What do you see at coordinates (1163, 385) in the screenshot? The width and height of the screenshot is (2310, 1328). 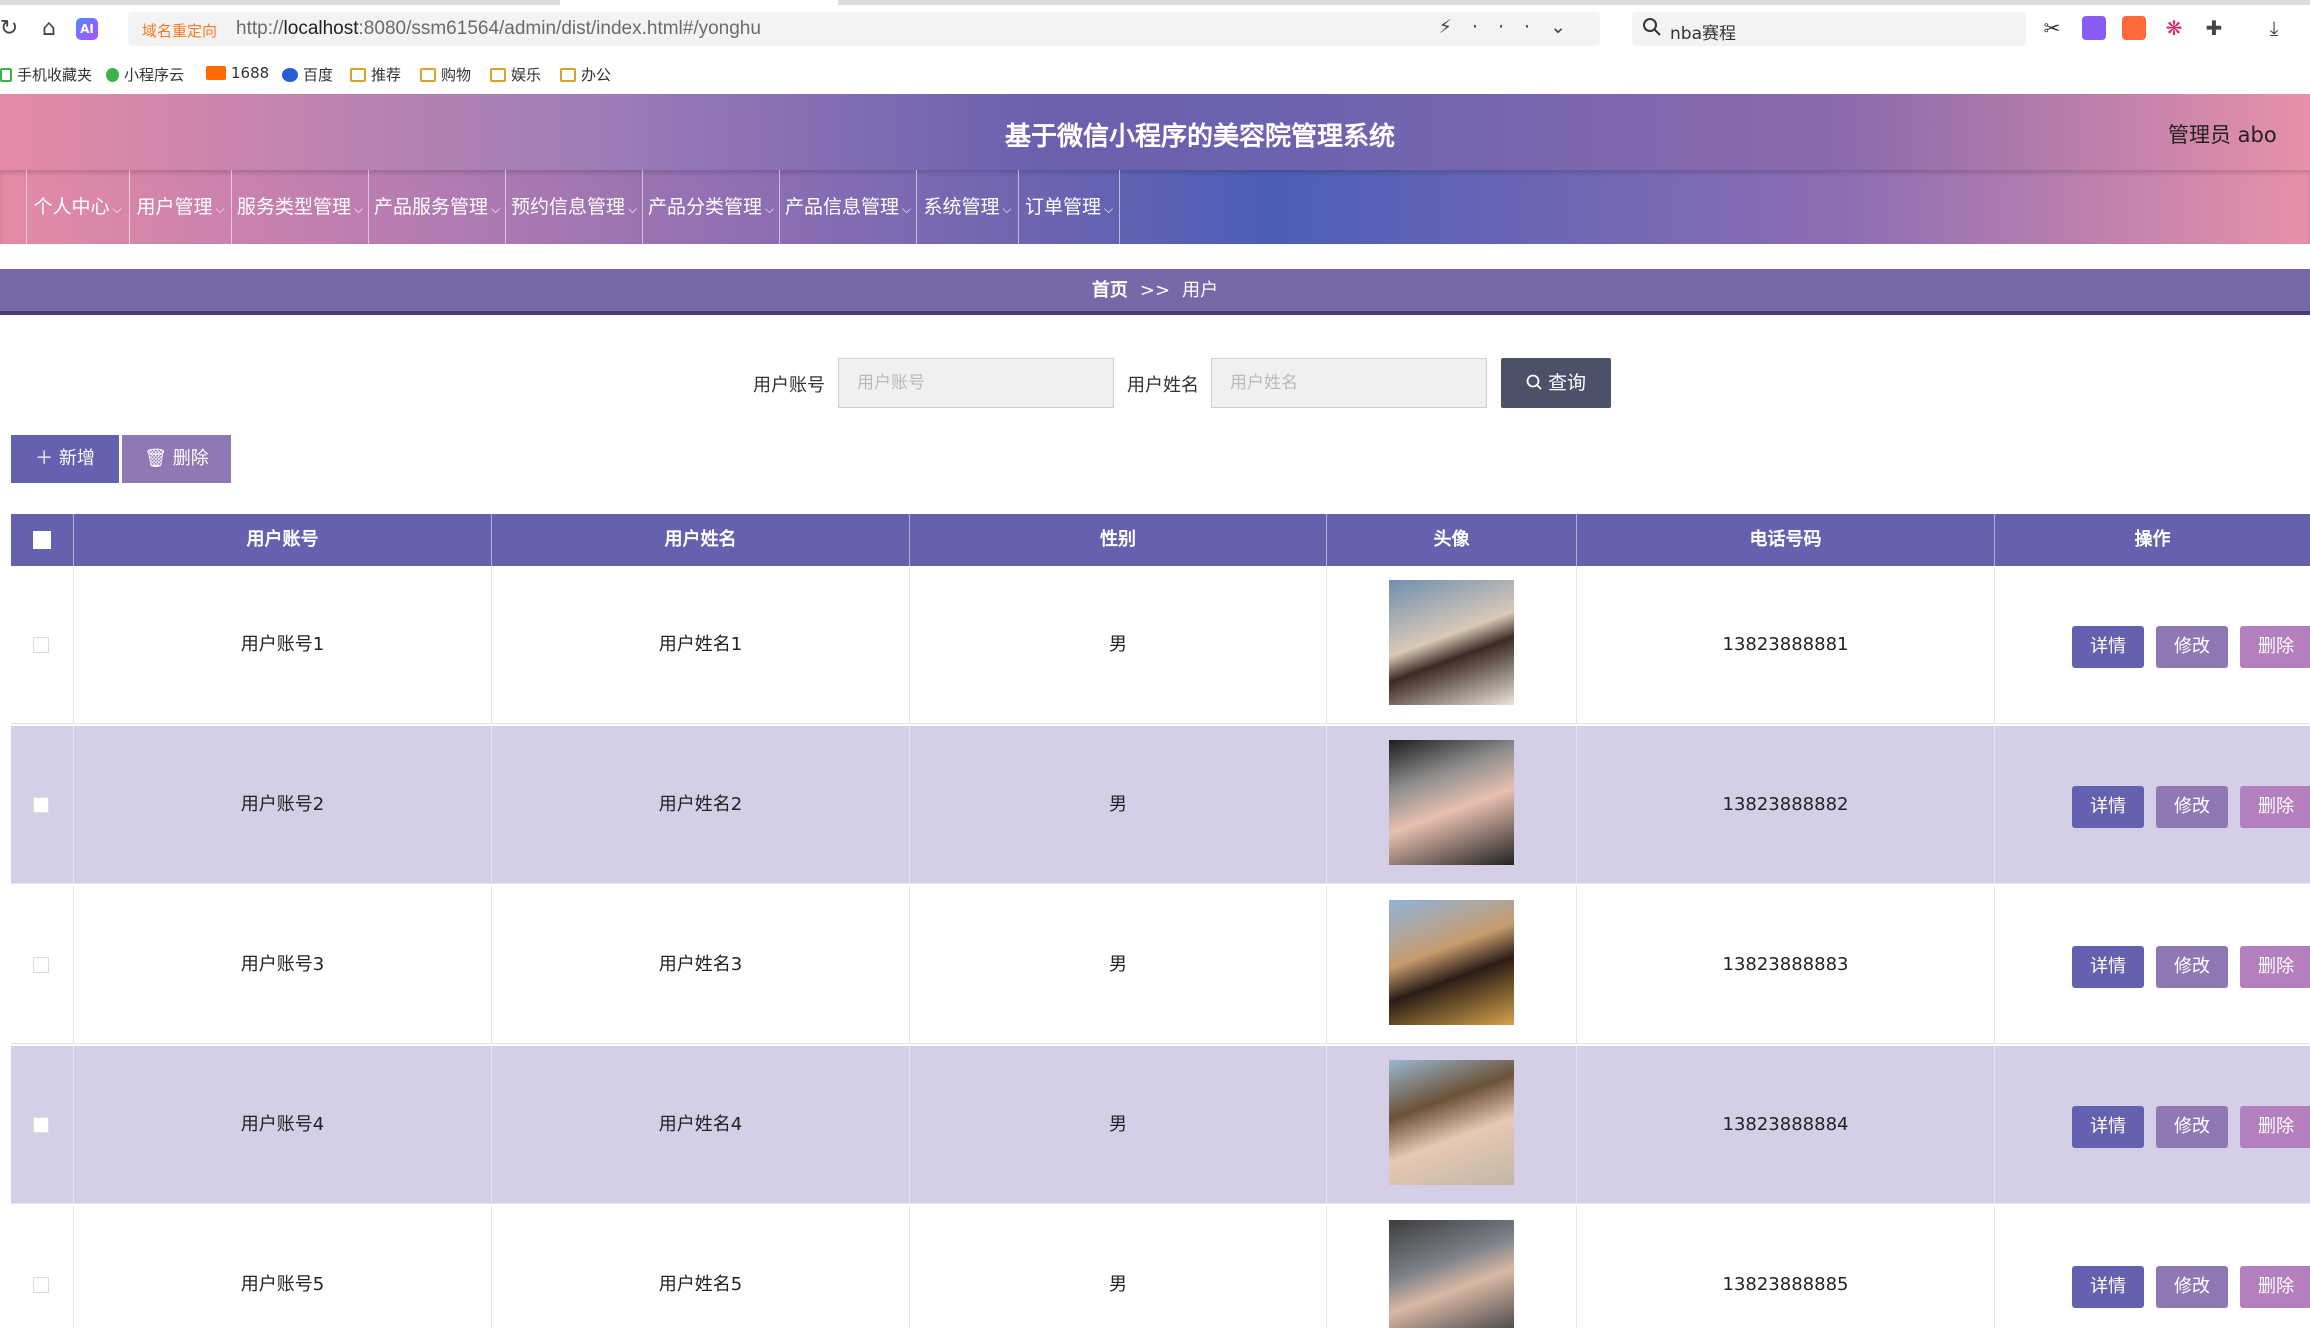 I see `name-label: 用户姓名` at bounding box center [1163, 385].